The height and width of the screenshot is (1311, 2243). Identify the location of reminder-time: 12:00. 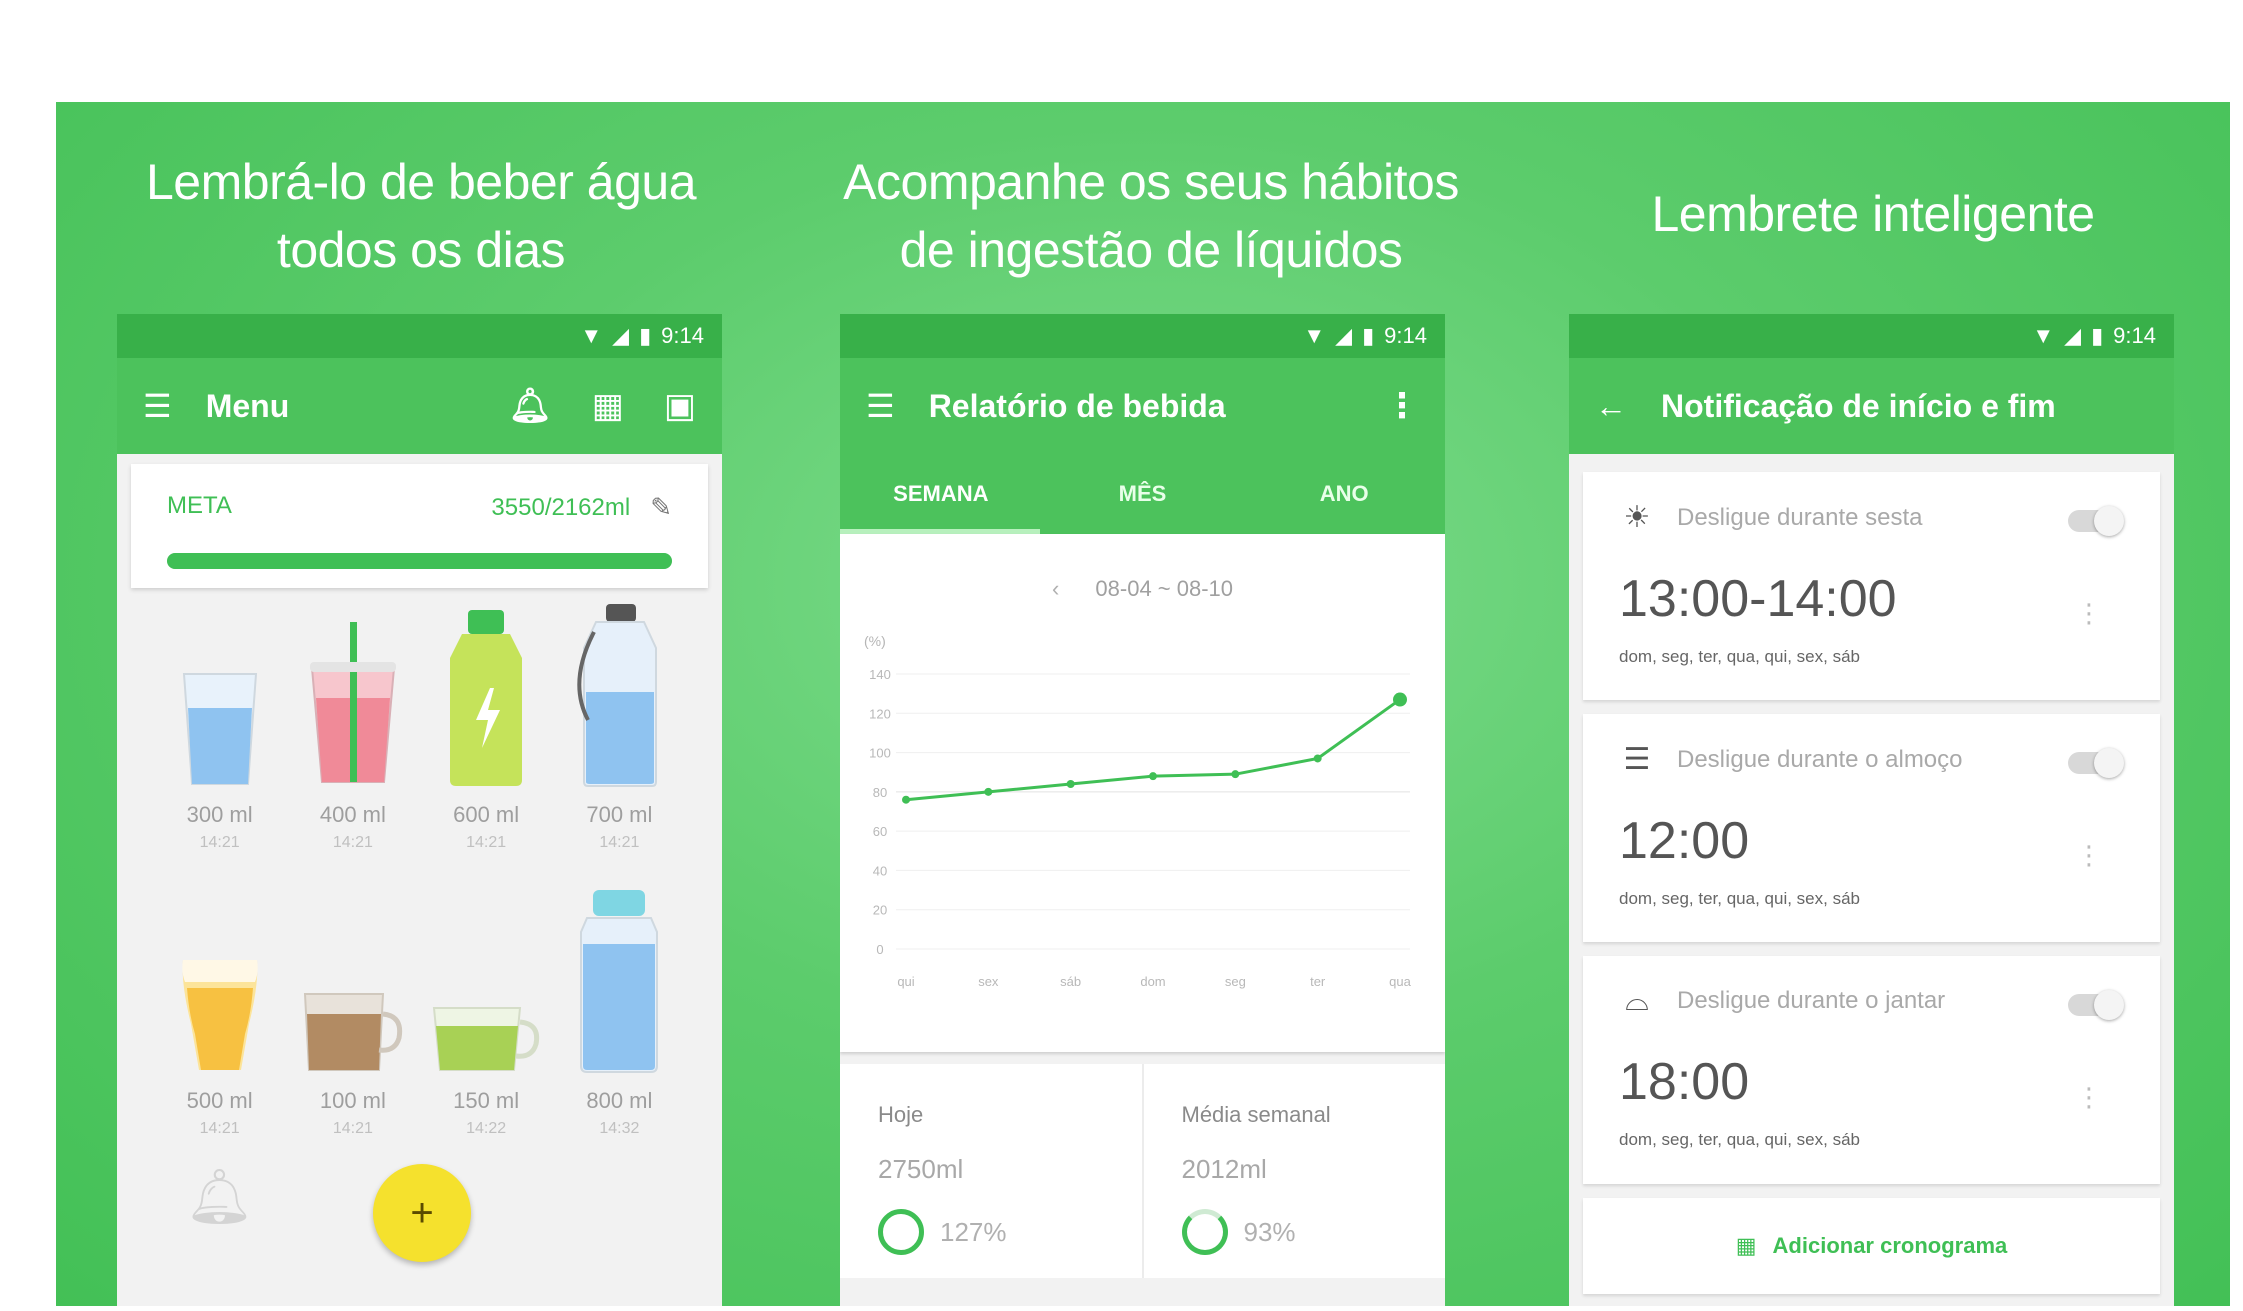
(1684, 841).